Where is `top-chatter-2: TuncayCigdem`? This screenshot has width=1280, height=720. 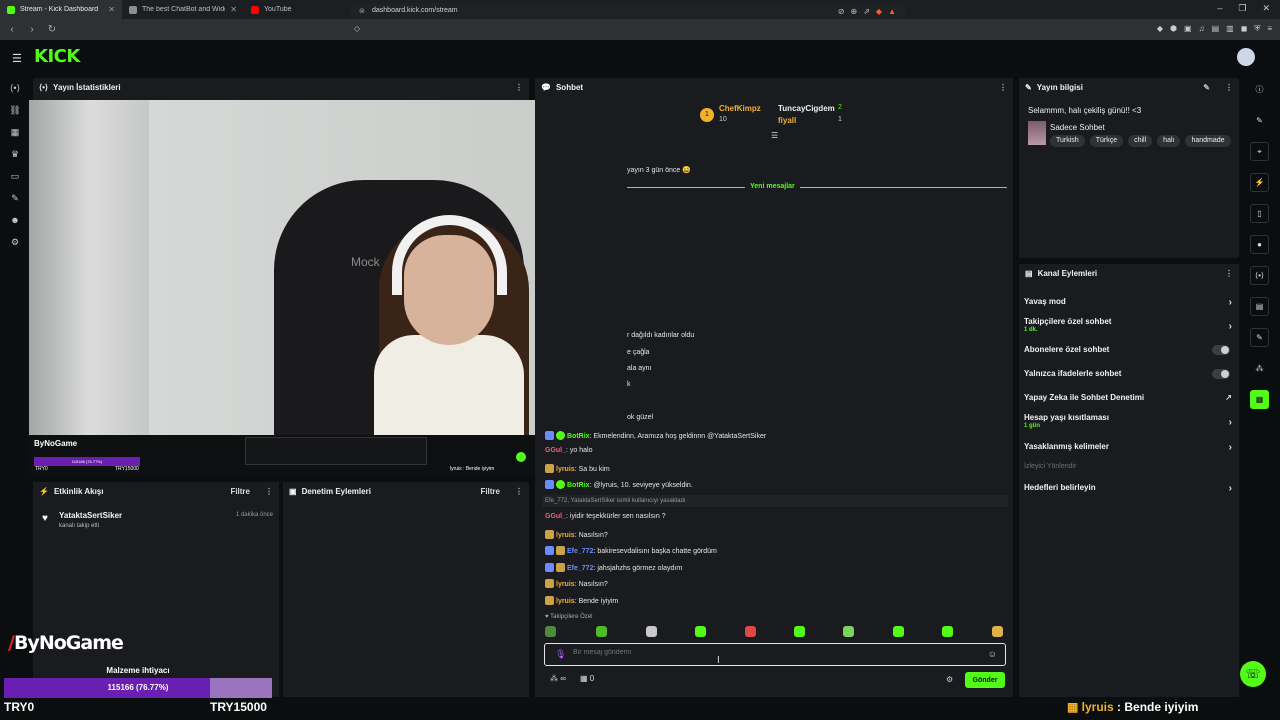 top-chatter-2: TuncayCigdem is located at coordinates (806, 108).